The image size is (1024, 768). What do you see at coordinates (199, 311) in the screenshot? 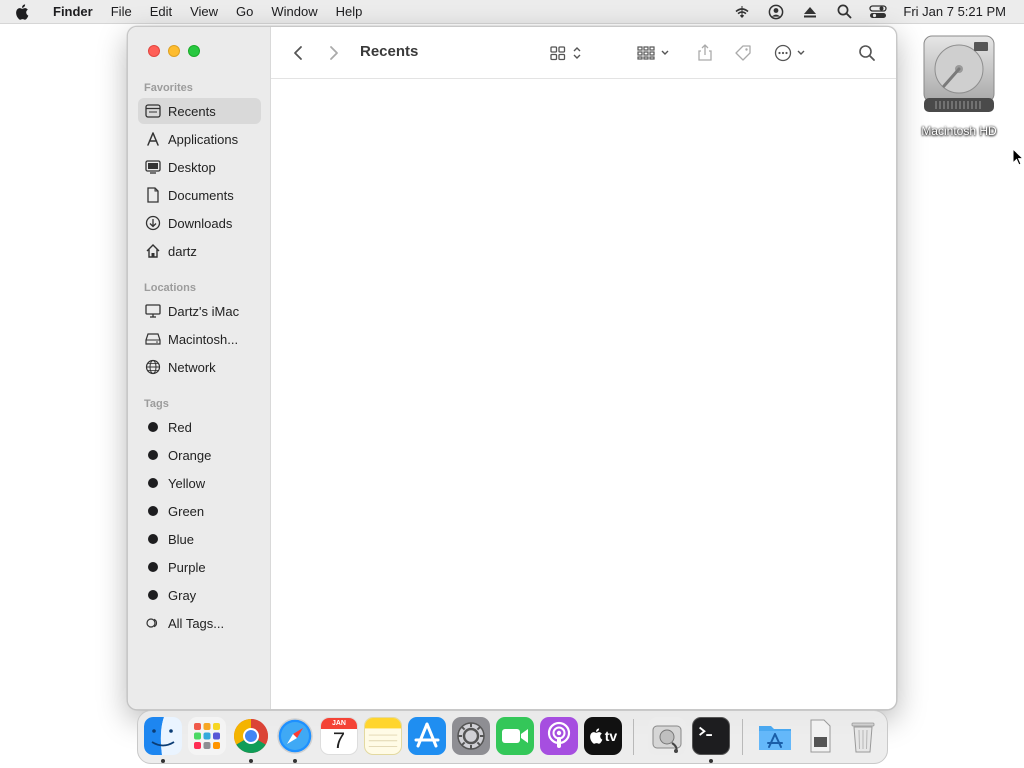
I see `sidebar-item-imac: Dartz's iMac` at bounding box center [199, 311].